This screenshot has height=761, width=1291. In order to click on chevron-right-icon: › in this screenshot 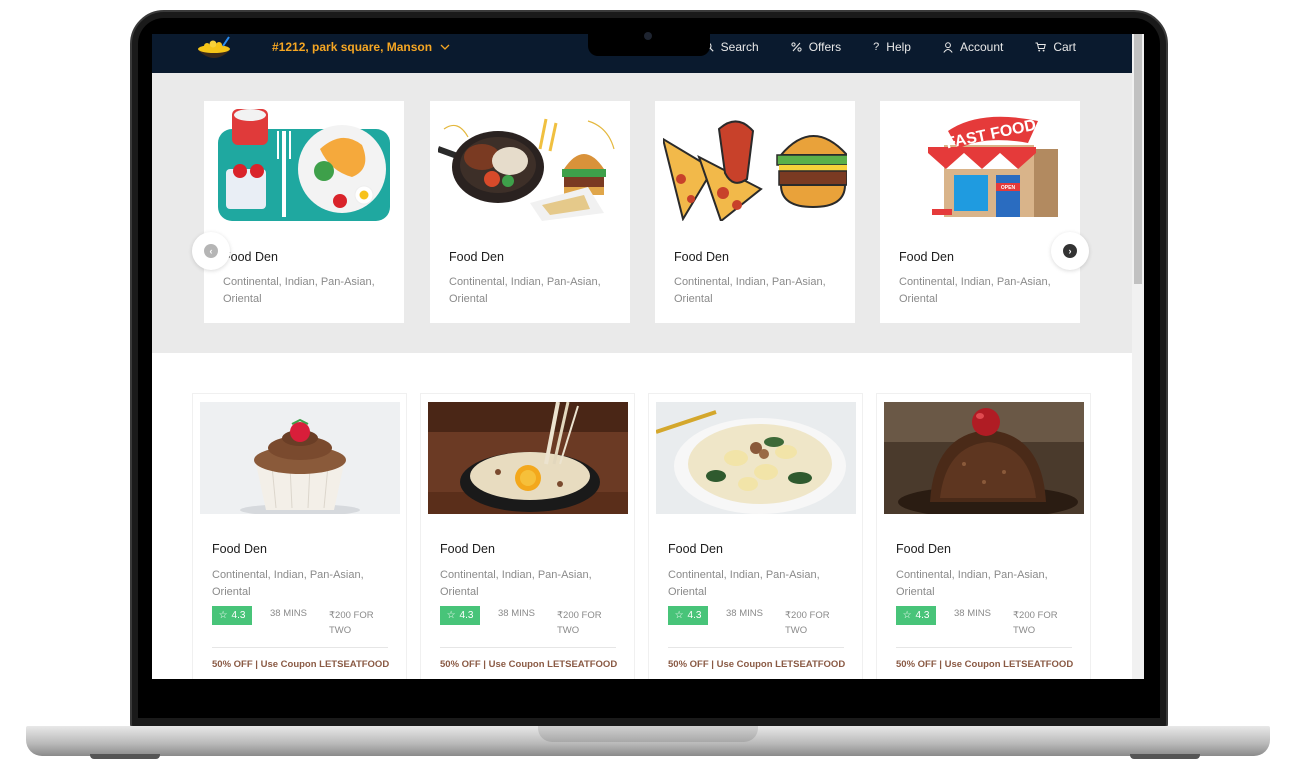, I will do `click(1070, 251)`.